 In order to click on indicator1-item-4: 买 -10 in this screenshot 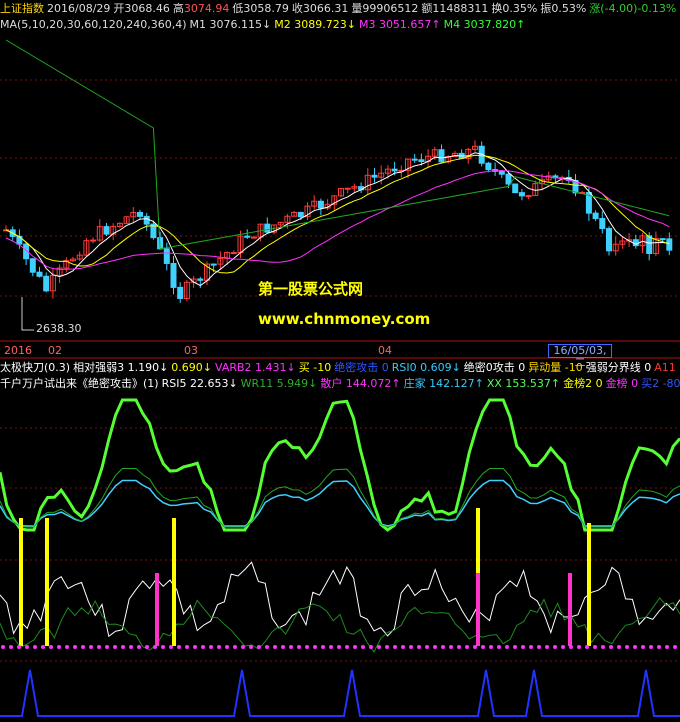, I will do `click(315, 367)`.